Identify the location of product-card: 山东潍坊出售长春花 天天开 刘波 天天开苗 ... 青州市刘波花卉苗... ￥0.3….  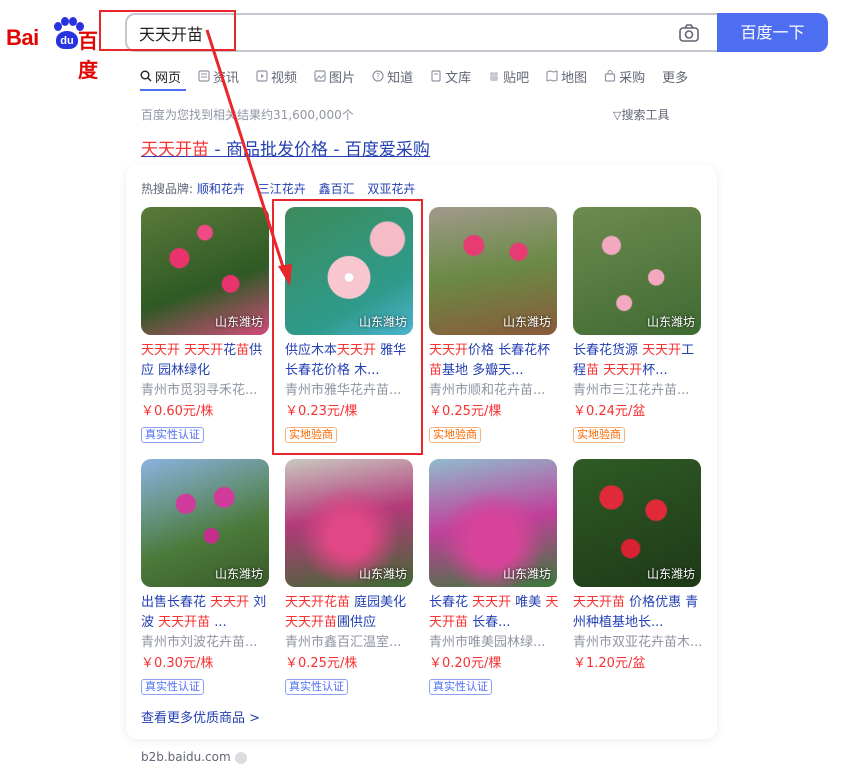
(206, 577).